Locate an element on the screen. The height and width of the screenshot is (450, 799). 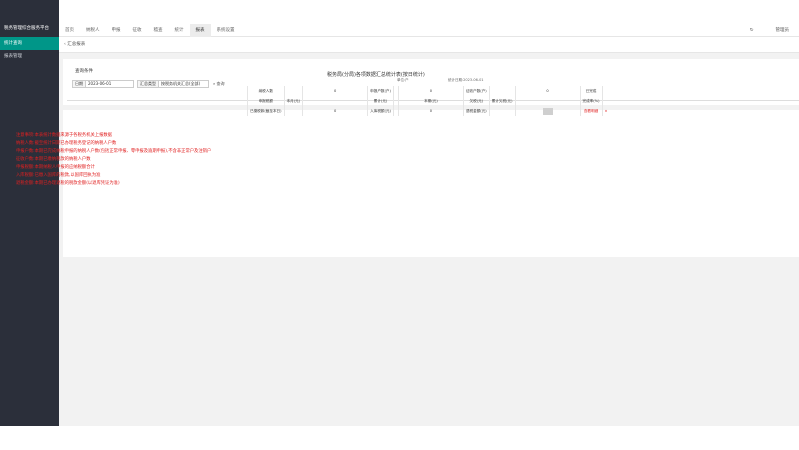
summary-type-label: 汇总类型 is located at coordinates (148, 84).